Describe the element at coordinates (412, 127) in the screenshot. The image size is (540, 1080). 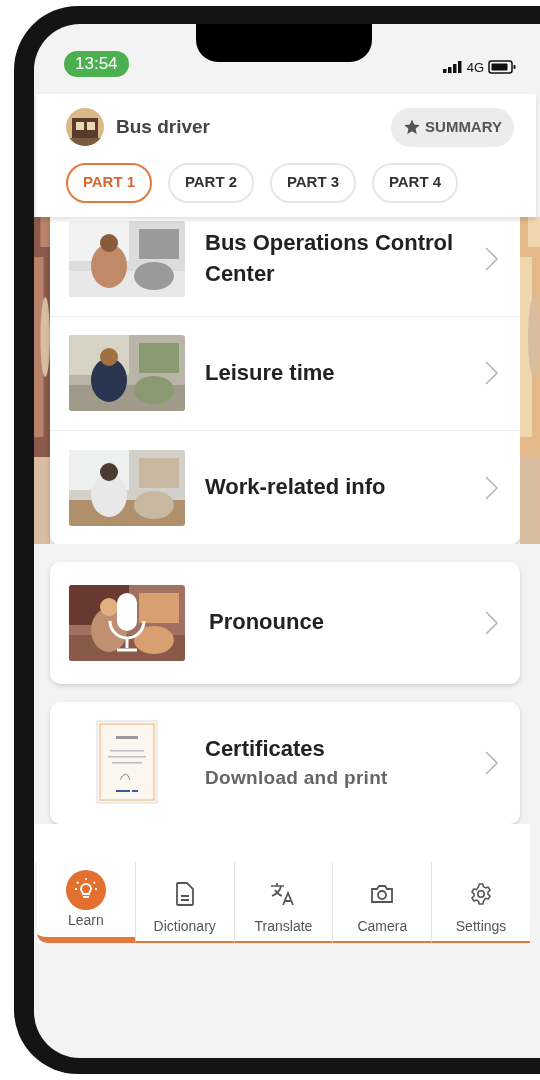
I see `star-icon` at that location.